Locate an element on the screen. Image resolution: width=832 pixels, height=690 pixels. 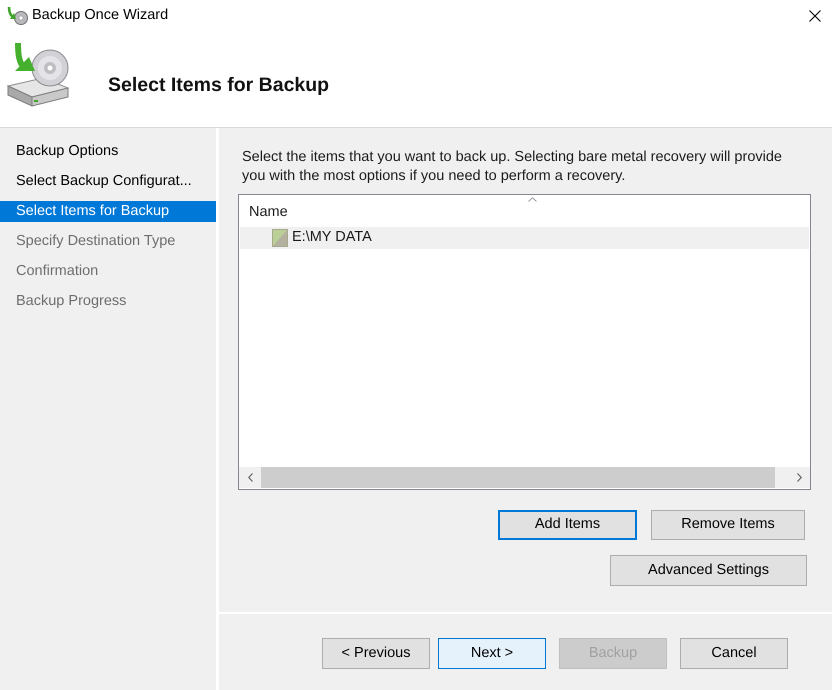
window-title: Backup Once Wizard is located at coordinates (101, 16).